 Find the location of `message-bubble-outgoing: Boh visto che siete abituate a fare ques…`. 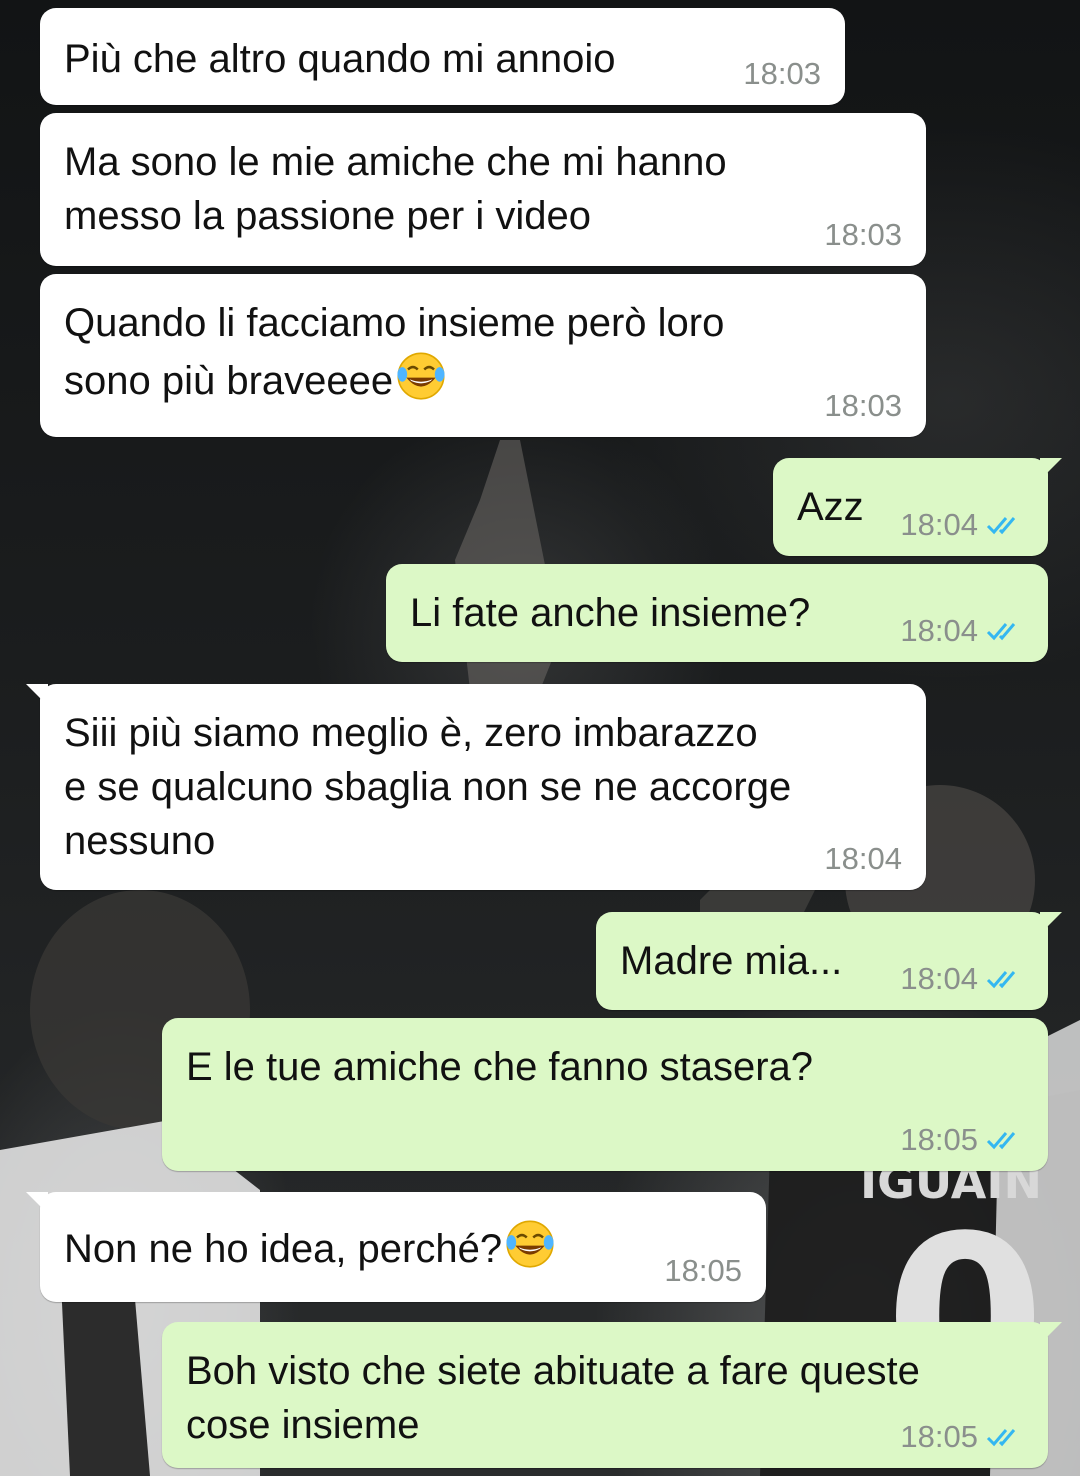

message-bubble-outgoing: Boh visto che siete abituate a fare ques… is located at coordinates (612, 1395).